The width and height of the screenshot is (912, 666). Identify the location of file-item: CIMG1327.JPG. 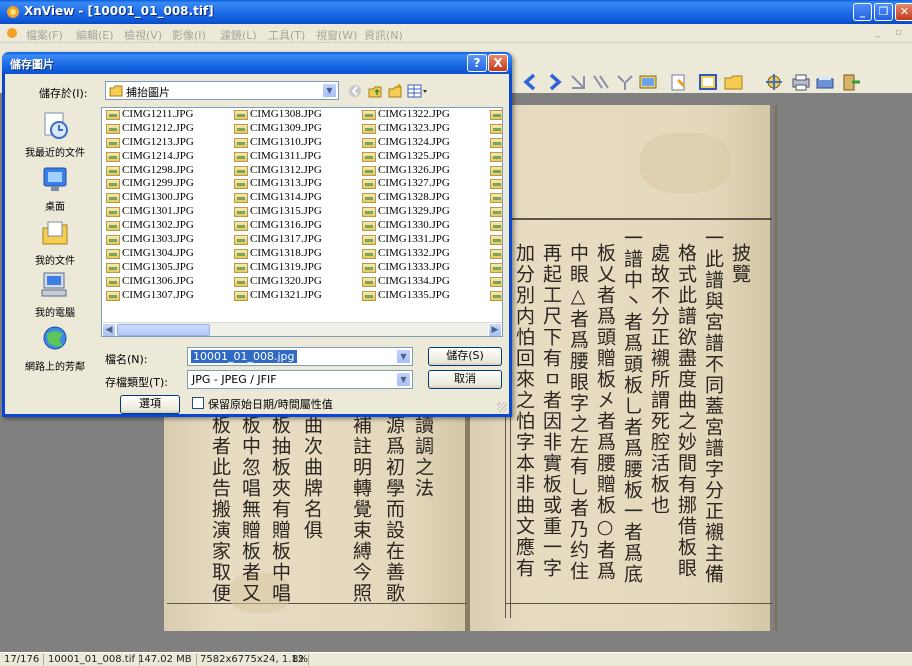
(405, 184).